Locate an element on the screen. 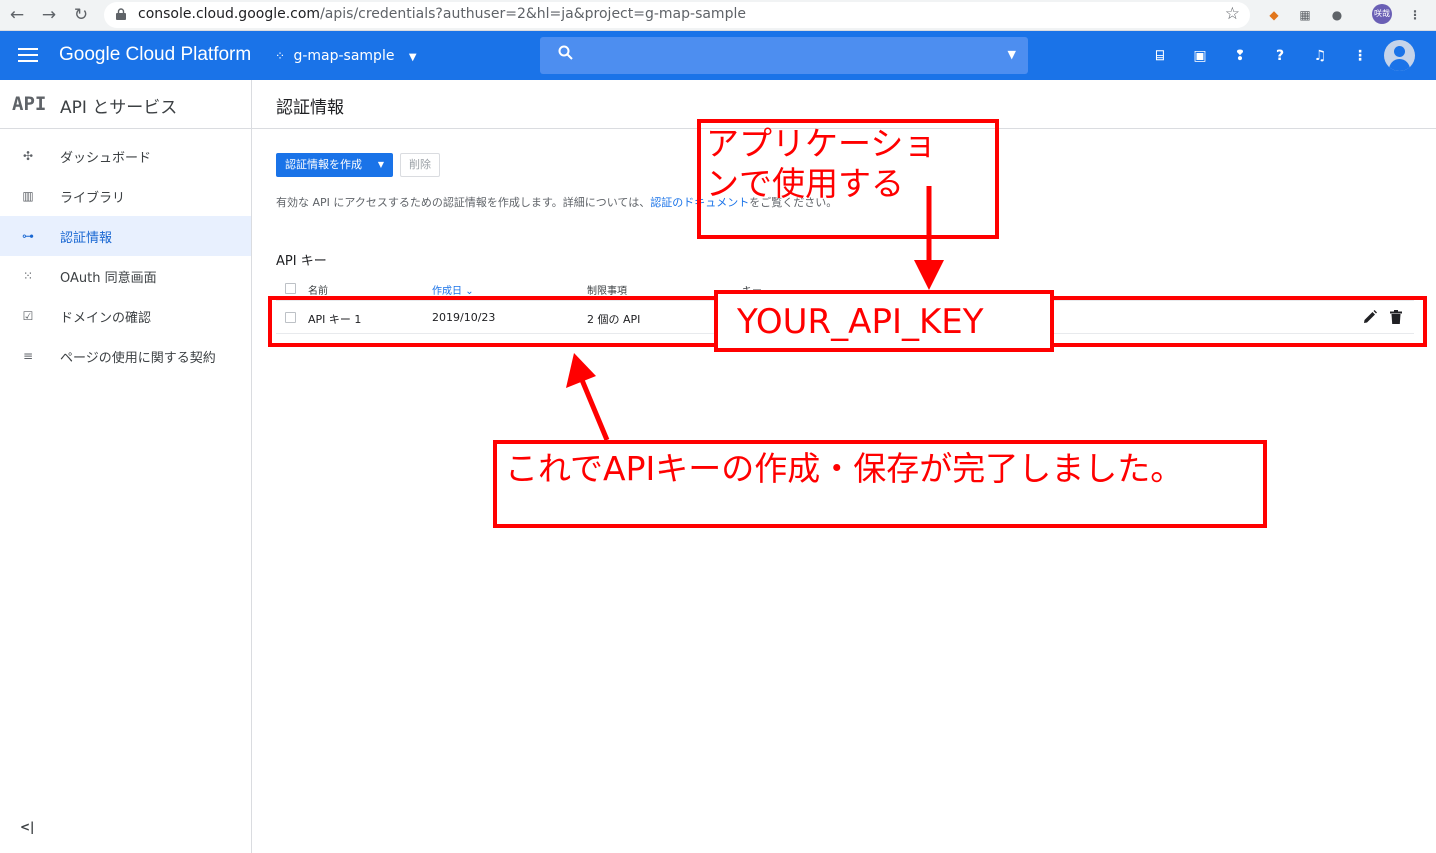 Image resolution: width=1436 pixels, height=853 pixels. map-pin-extension-icon: ● is located at coordinates (1337, 15).